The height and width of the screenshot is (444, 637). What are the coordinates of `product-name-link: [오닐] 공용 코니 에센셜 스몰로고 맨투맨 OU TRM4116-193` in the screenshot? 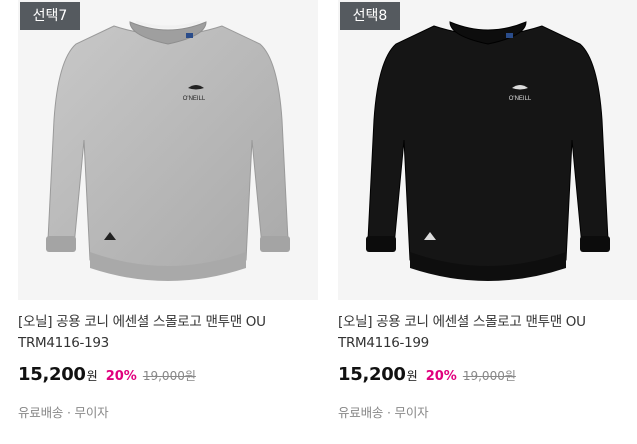 It's located at (168, 333).